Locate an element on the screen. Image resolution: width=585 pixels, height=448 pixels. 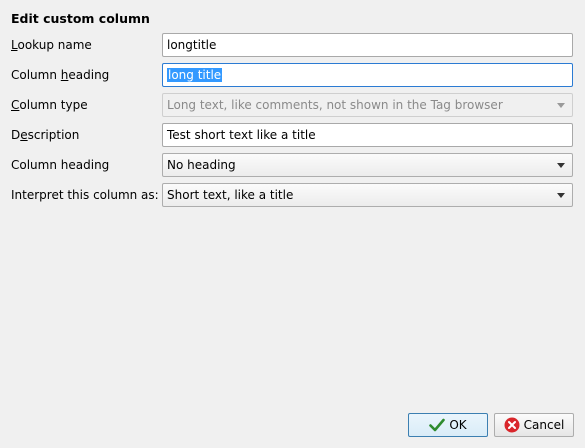
lookup-name-input: longtitle is located at coordinates (367, 45).